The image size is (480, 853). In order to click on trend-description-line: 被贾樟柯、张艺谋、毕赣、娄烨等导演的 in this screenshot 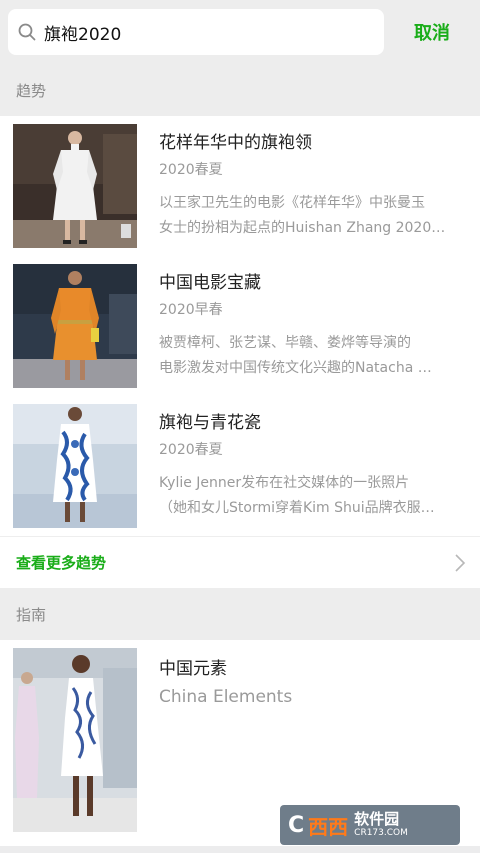, I will do `click(285, 343)`.